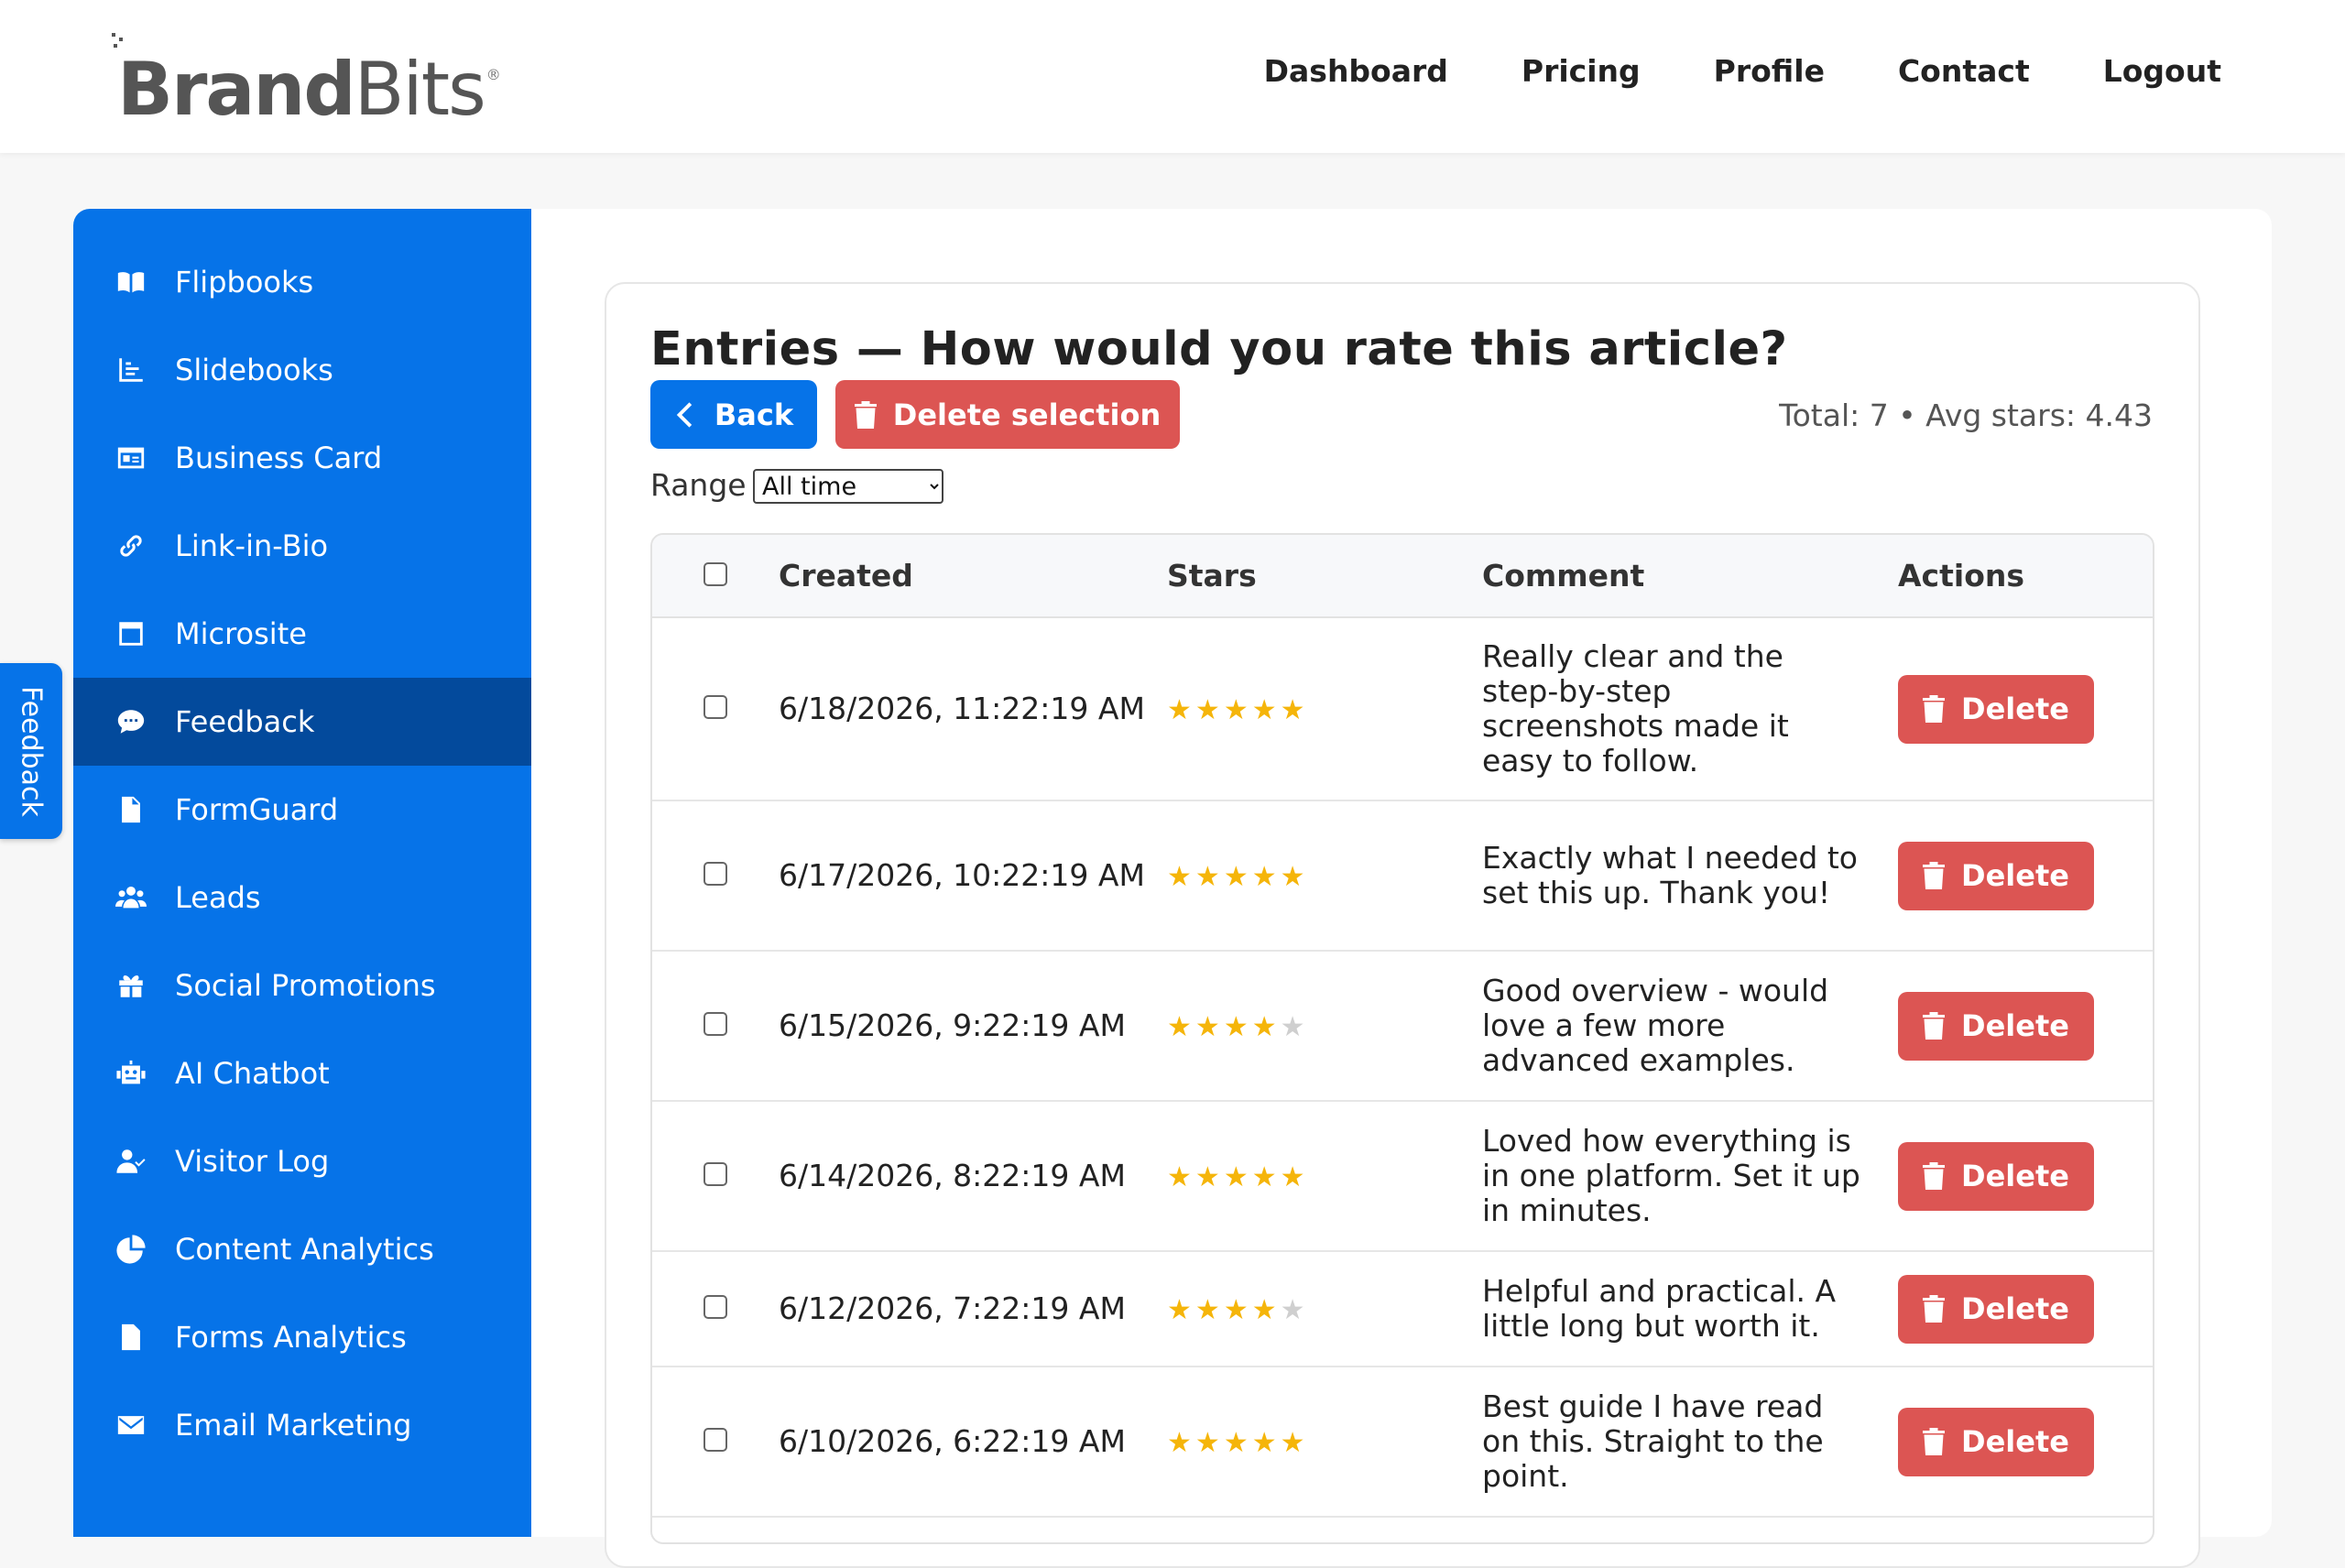 The image size is (2345, 1568). What do you see at coordinates (973, 1442) in the screenshot?
I see `created-cell: 6/10/2026, 6:22:19 AM` at bounding box center [973, 1442].